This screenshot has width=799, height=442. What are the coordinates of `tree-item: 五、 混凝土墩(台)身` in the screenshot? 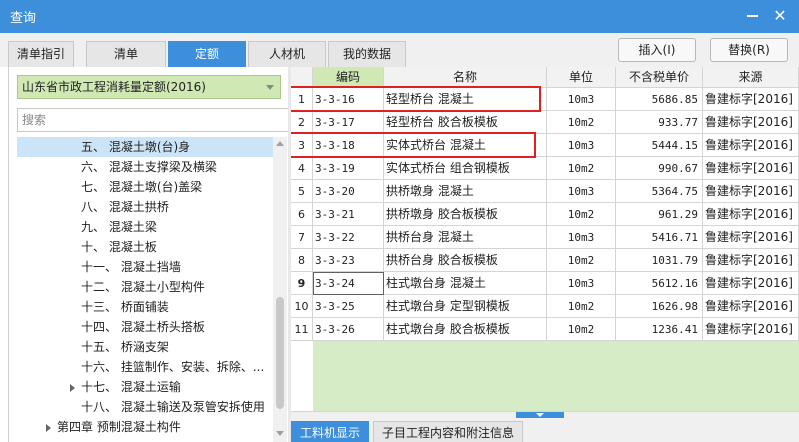 It's located at (148, 147).